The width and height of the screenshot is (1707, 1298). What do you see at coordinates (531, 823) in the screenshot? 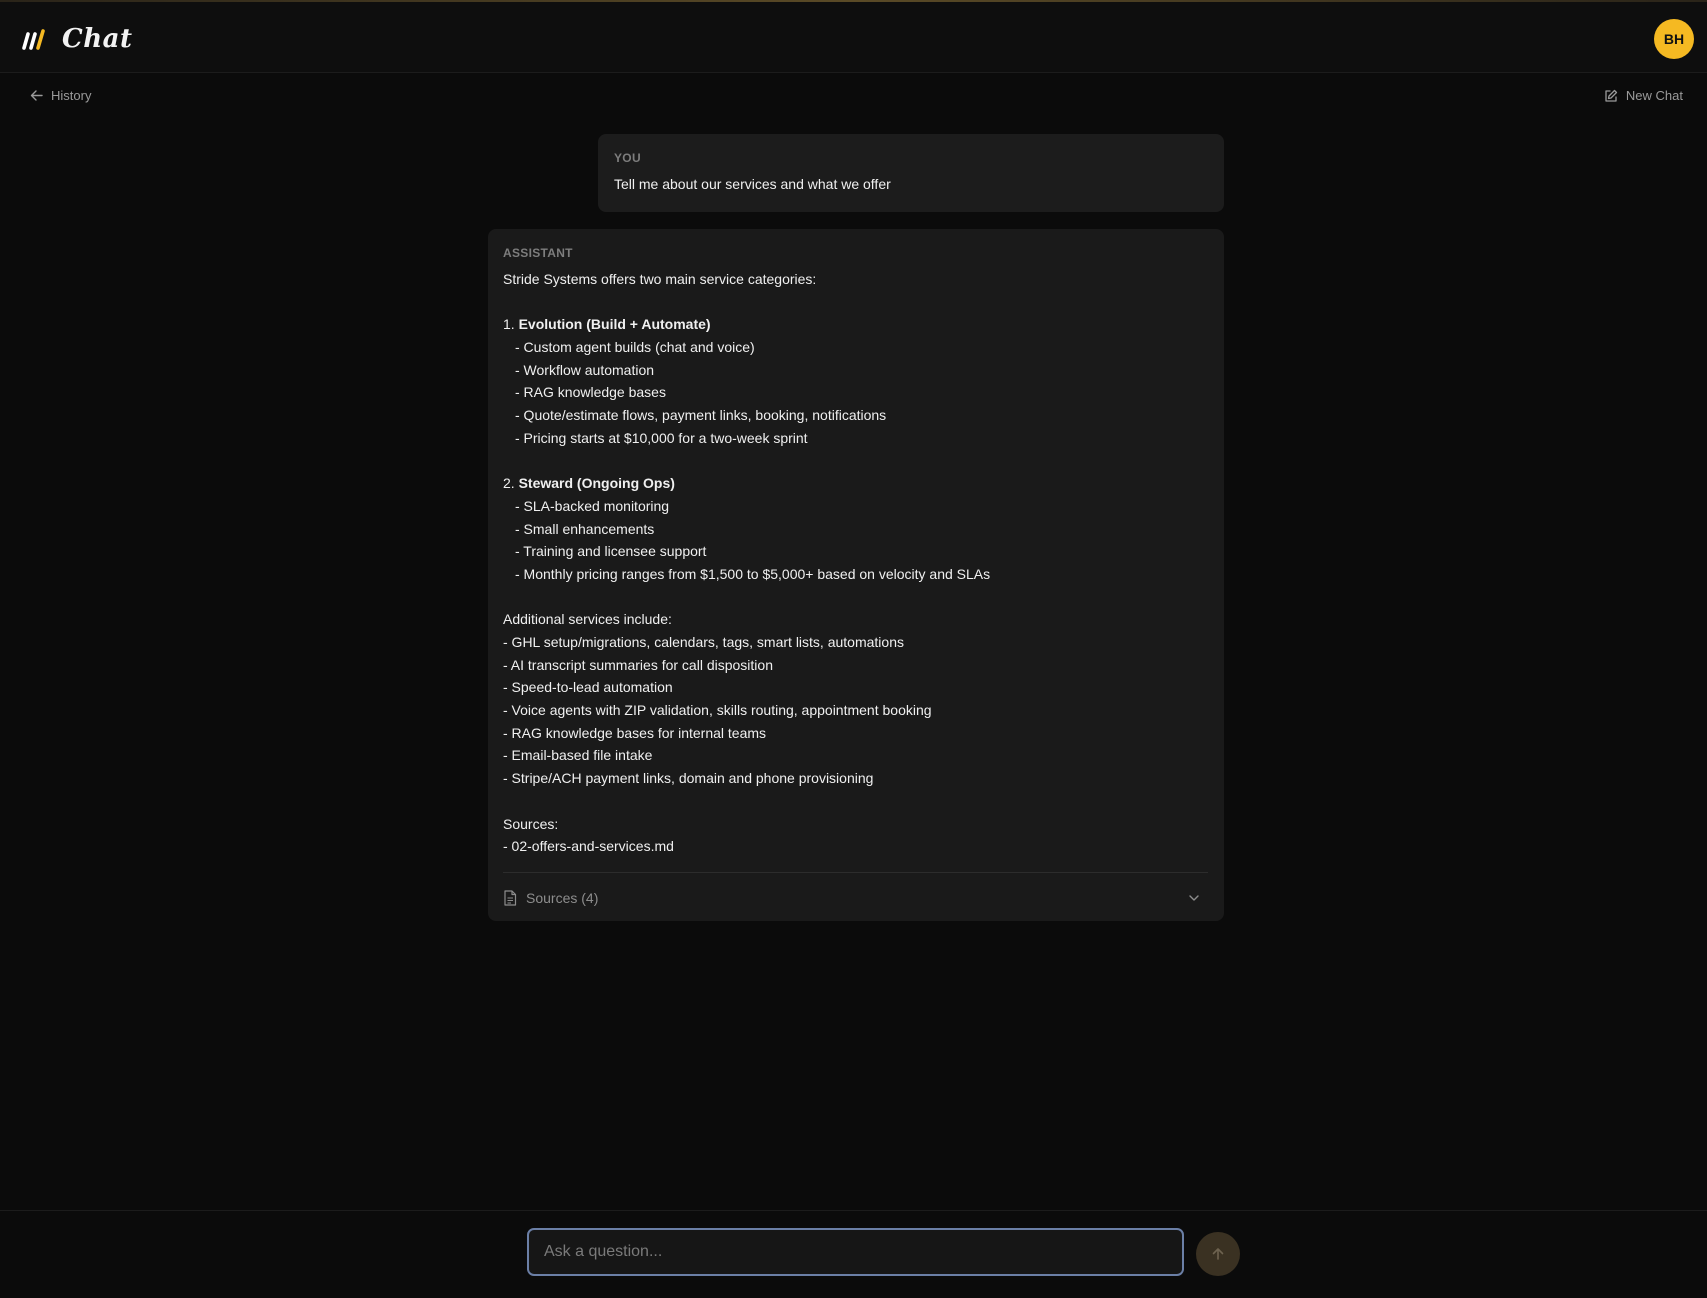
I see `sources-heading: Sources:` at bounding box center [531, 823].